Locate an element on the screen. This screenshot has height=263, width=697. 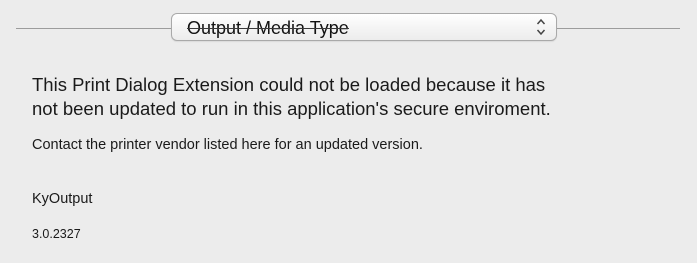
up-down-chevron-icon is located at coordinates (541, 27).